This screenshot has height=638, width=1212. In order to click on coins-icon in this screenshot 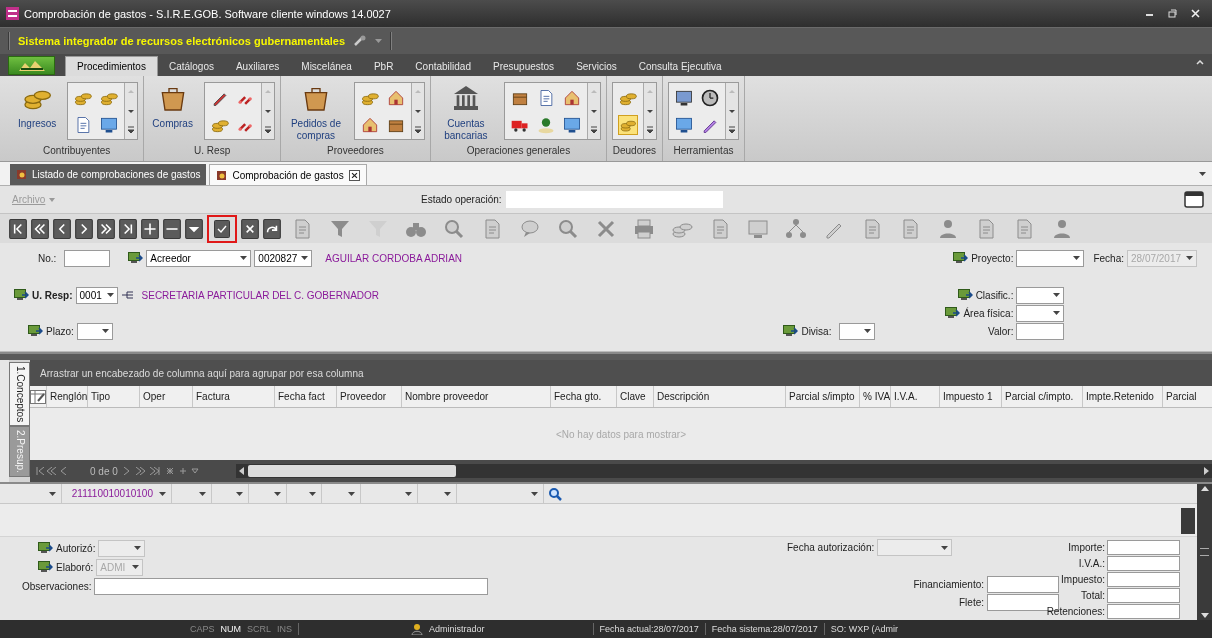, I will do `click(627, 124)`.